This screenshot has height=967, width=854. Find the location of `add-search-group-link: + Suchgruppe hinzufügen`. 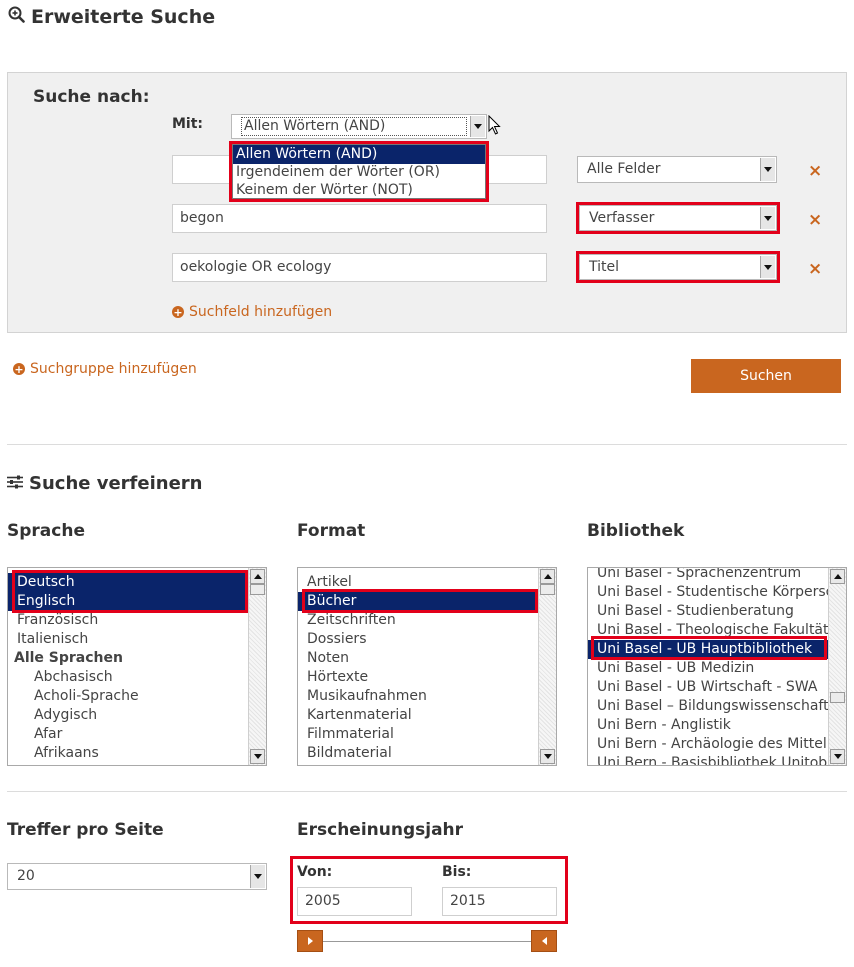

add-search-group-link: + Suchgruppe hinzufügen is located at coordinates (105, 369).